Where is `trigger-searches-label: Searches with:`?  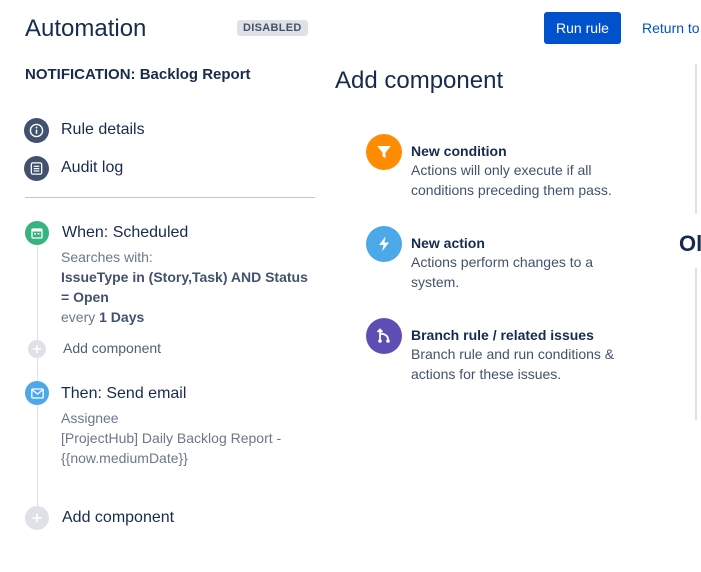
trigger-searches-label: Searches with: is located at coordinates (107, 257).